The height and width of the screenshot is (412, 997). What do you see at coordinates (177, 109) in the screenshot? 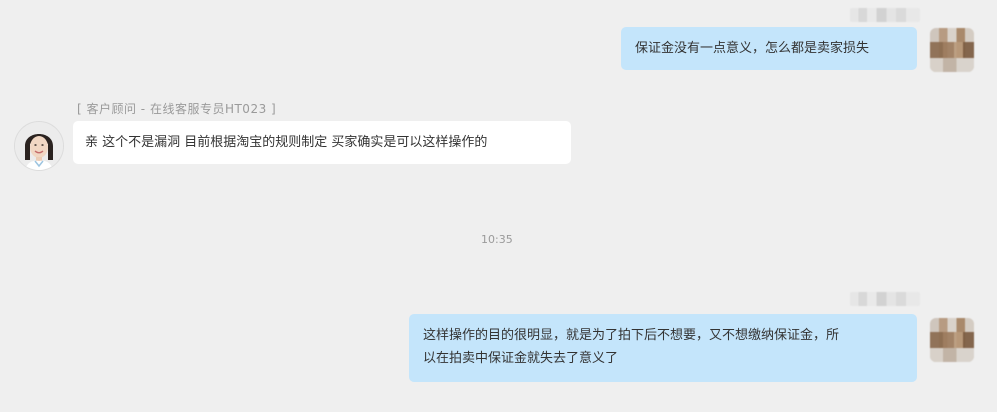
I see `agent-label: [ 客户顾问 - 在线客服专员HT023 ]` at bounding box center [177, 109].